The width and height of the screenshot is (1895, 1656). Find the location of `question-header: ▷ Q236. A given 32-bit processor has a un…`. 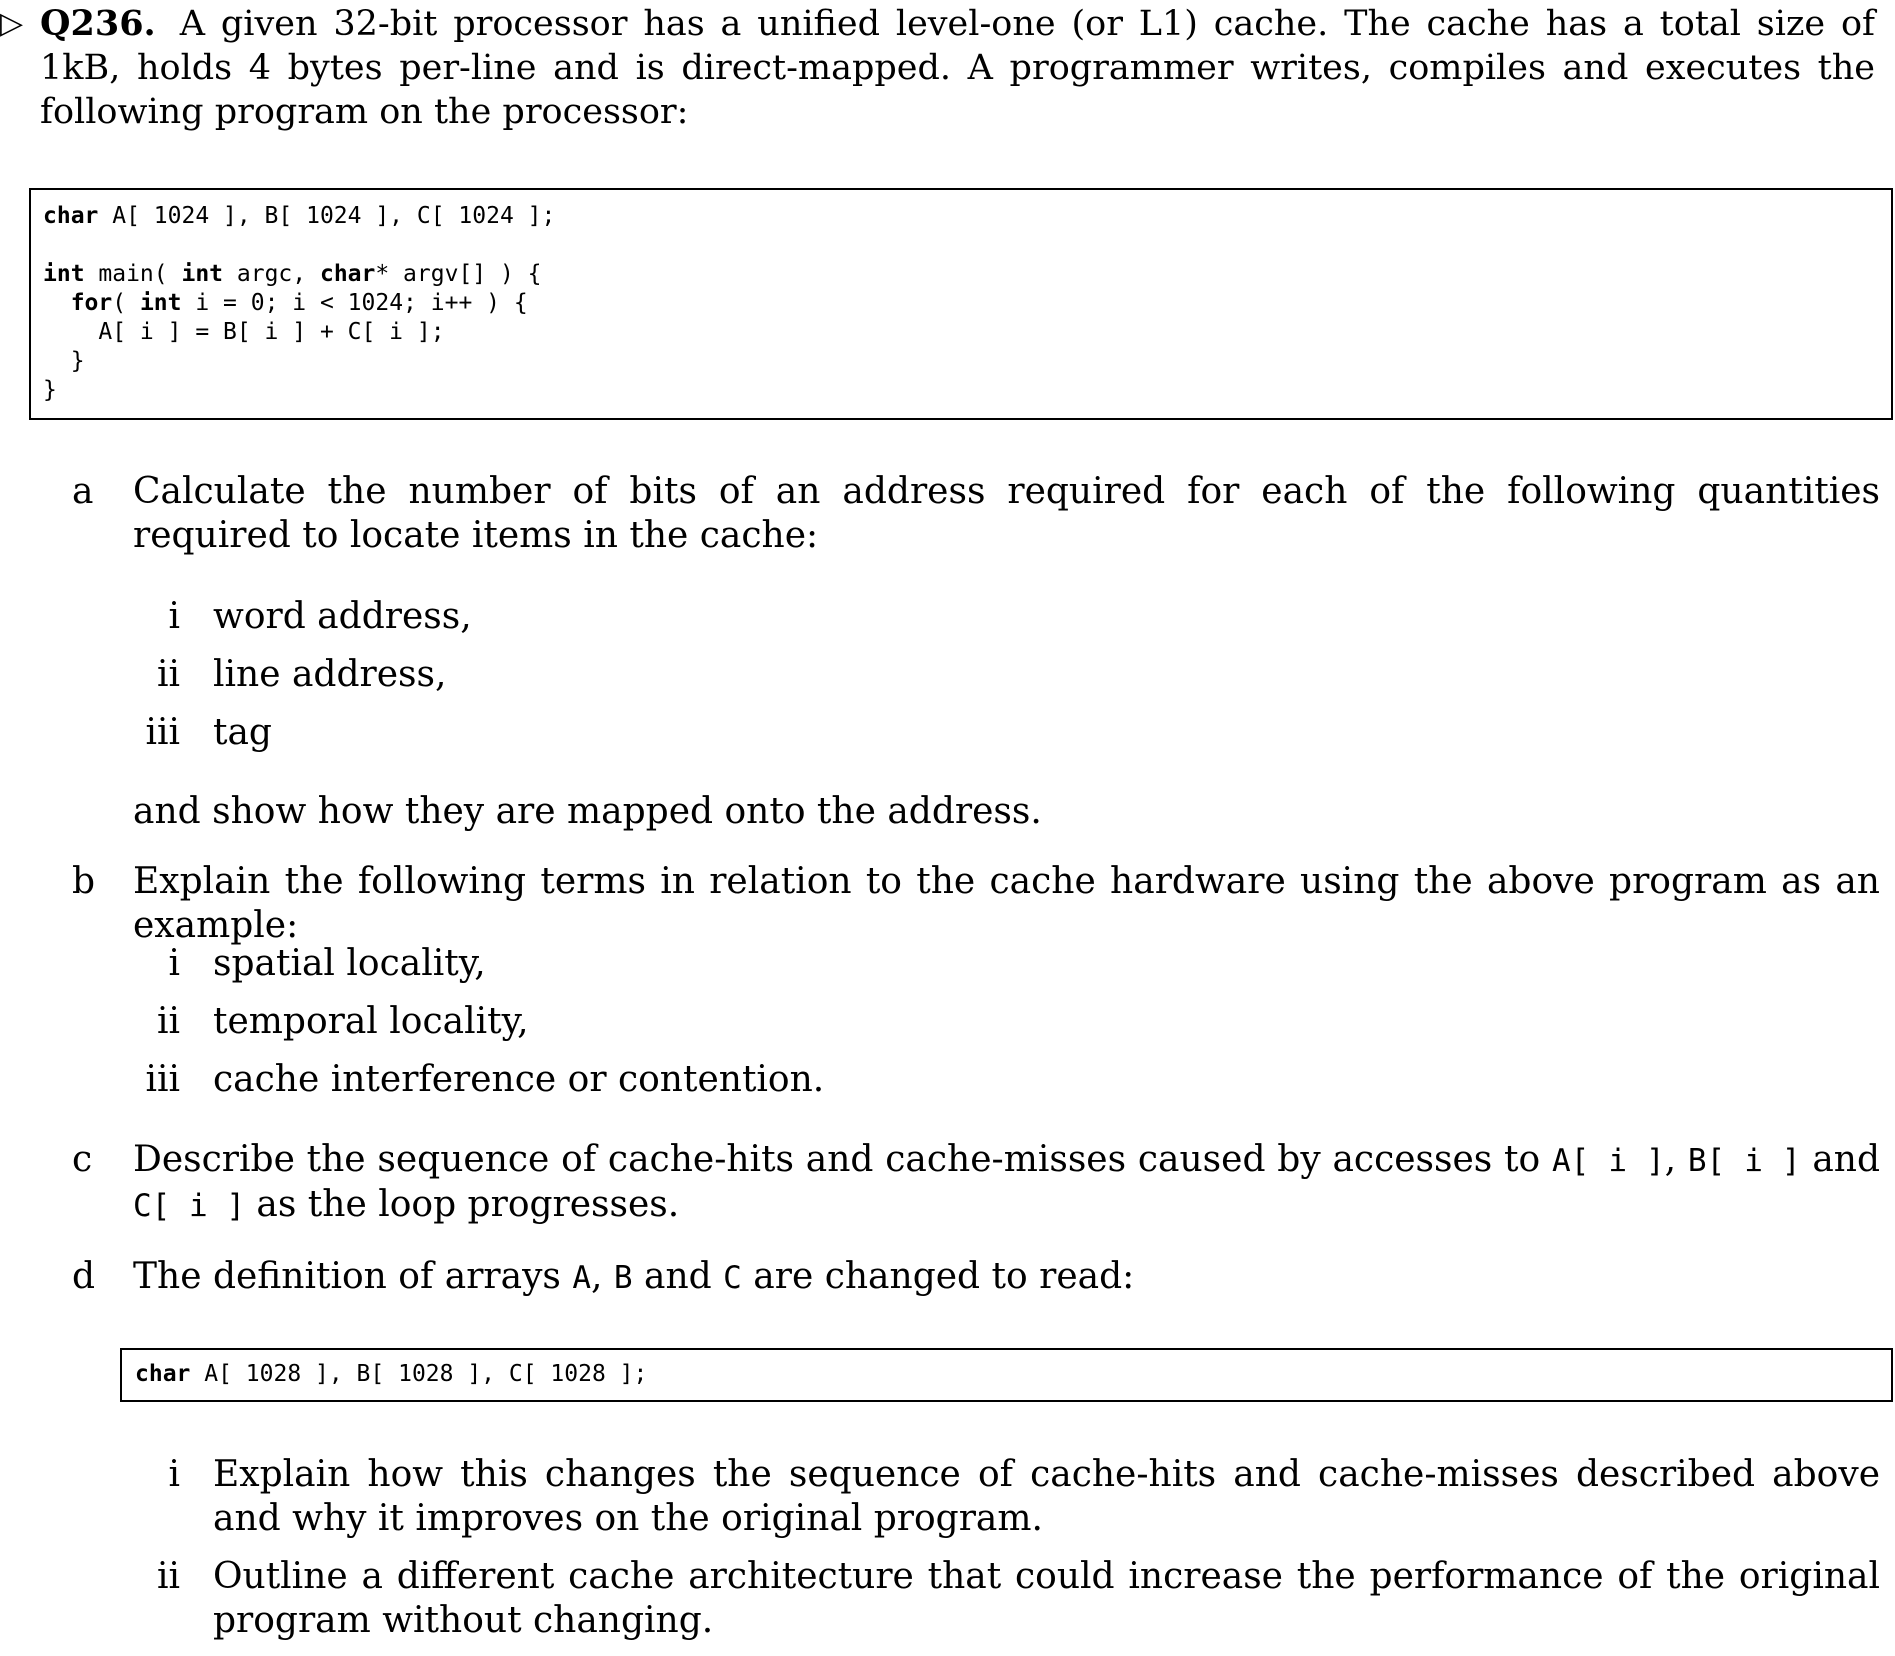

question-header: ▷ Q236. A given 32-bit processor has a un… is located at coordinates (937, 68).